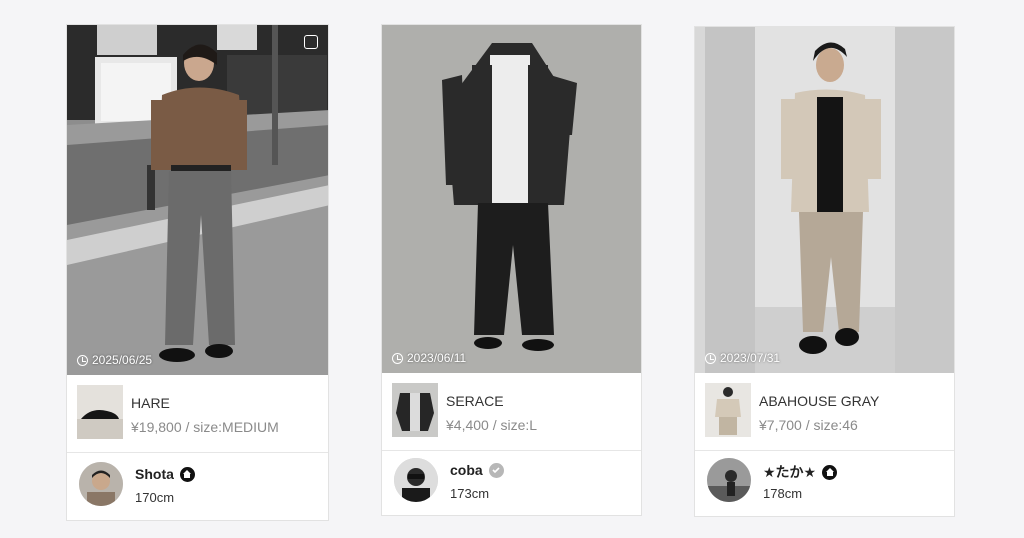 Image resolution: width=1024 pixels, height=538 pixels. I want to click on item-row: HARE ¥19,800 / size:MEDIUM, so click(197, 414).